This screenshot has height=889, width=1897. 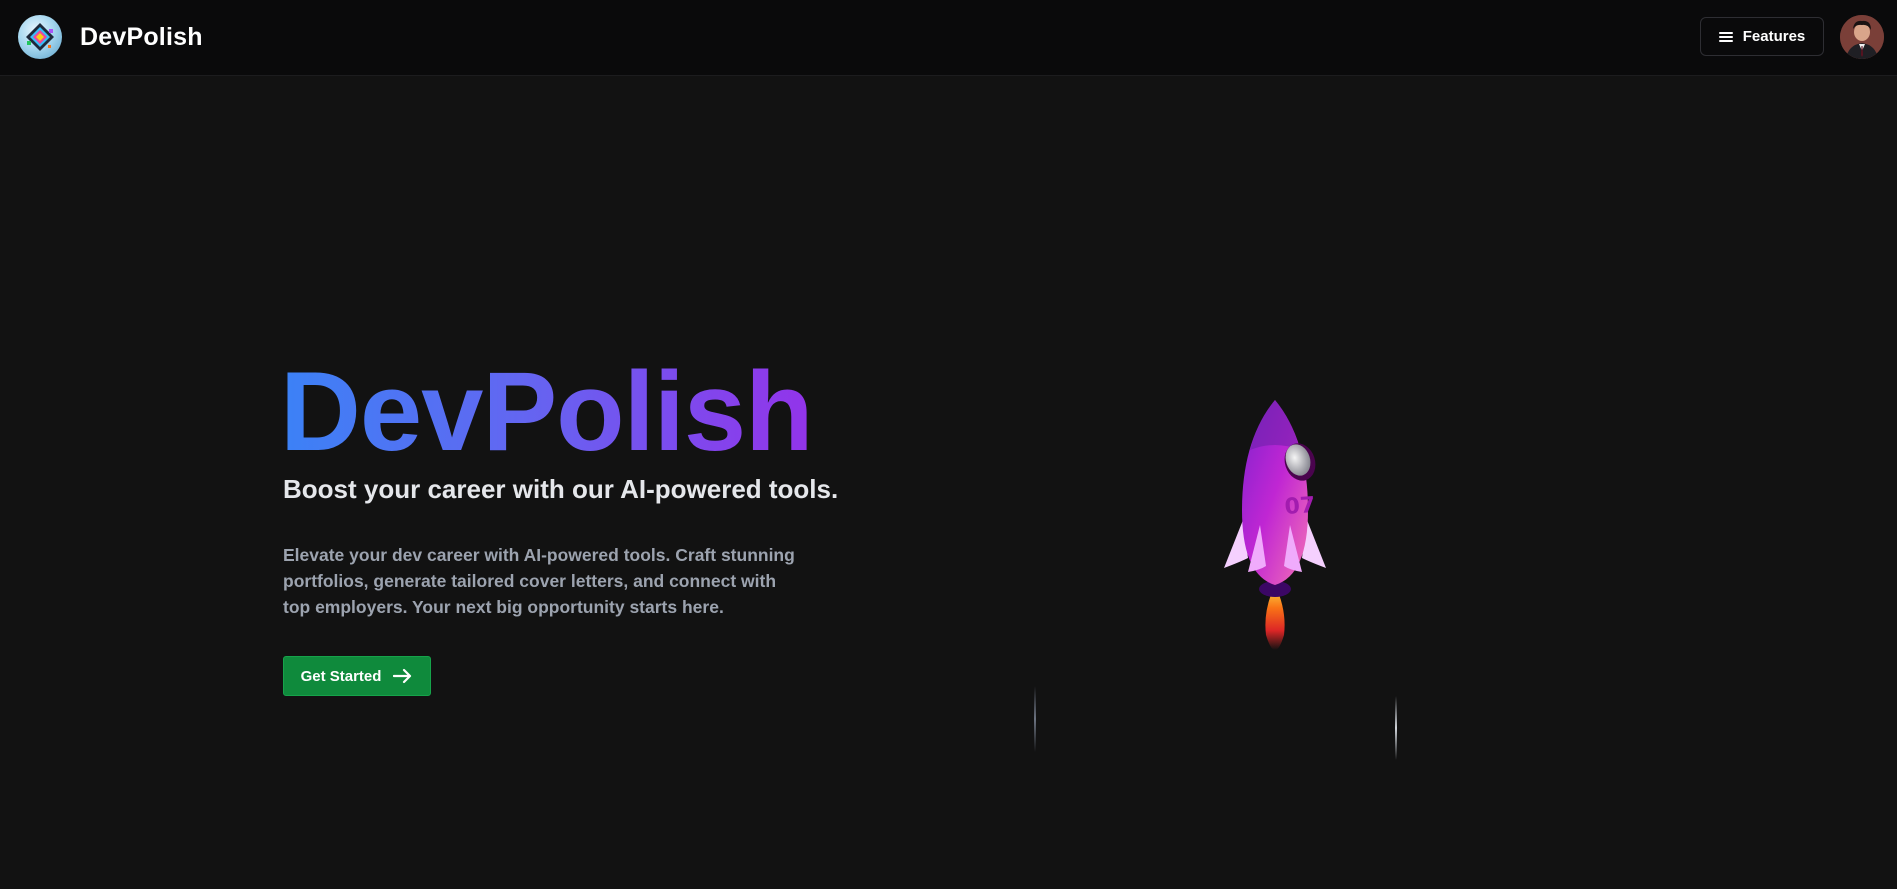 What do you see at coordinates (547, 411) in the screenshot?
I see `hero-title: DevPolish` at bounding box center [547, 411].